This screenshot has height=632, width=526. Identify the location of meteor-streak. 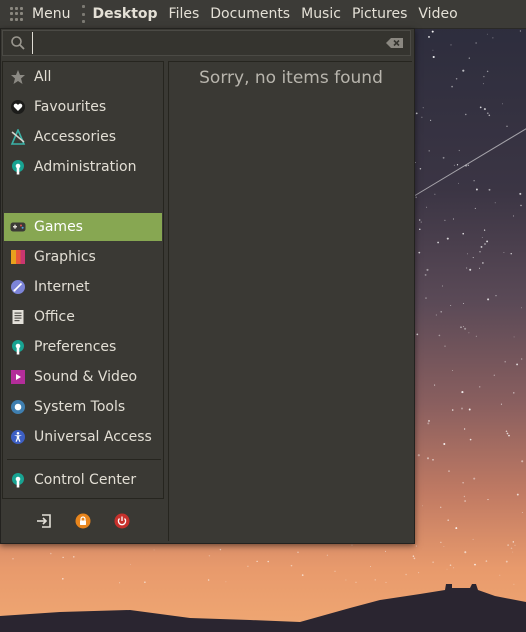
(470, 162).